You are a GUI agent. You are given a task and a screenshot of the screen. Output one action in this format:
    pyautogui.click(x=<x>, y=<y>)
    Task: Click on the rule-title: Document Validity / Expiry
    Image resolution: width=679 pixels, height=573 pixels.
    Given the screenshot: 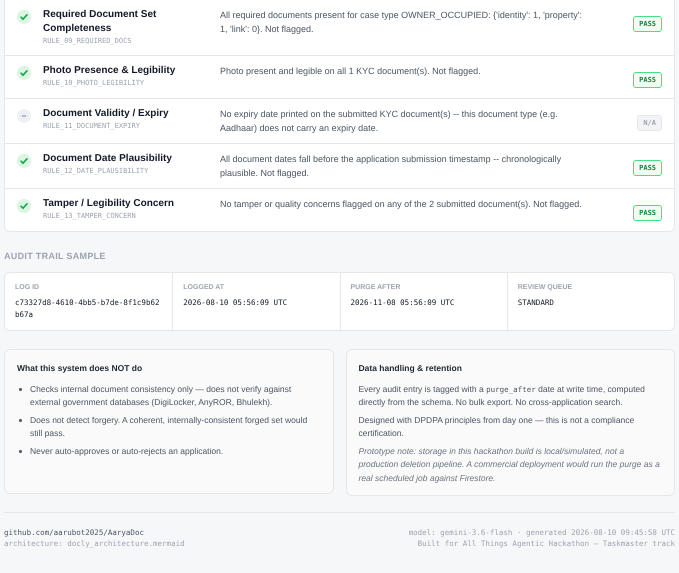 What is the action you would take?
    pyautogui.click(x=106, y=114)
    